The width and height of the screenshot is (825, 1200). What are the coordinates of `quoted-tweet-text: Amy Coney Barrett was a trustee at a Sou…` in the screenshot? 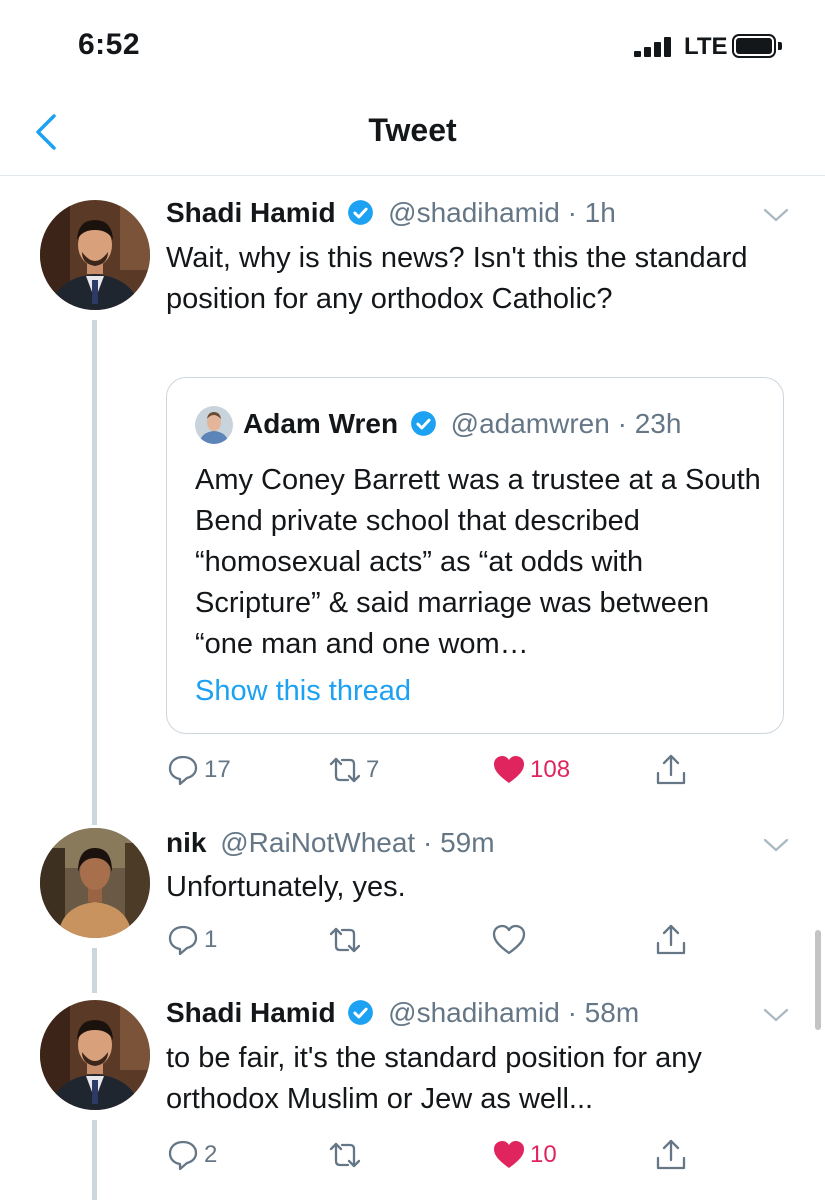 It's located at (478, 562).